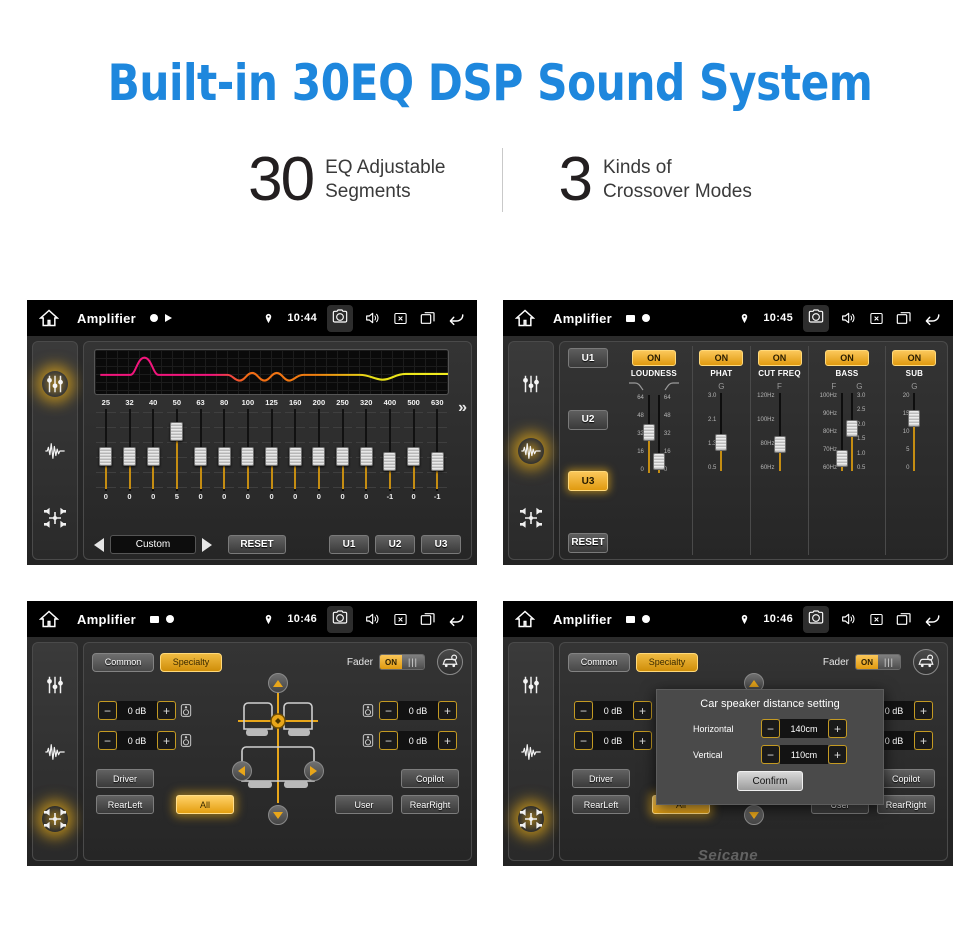 This screenshot has height=939, width=980. Describe the element at coordinates (413, 662) in the screenshot. I see `fader-toggle-handle: |||` at that location.